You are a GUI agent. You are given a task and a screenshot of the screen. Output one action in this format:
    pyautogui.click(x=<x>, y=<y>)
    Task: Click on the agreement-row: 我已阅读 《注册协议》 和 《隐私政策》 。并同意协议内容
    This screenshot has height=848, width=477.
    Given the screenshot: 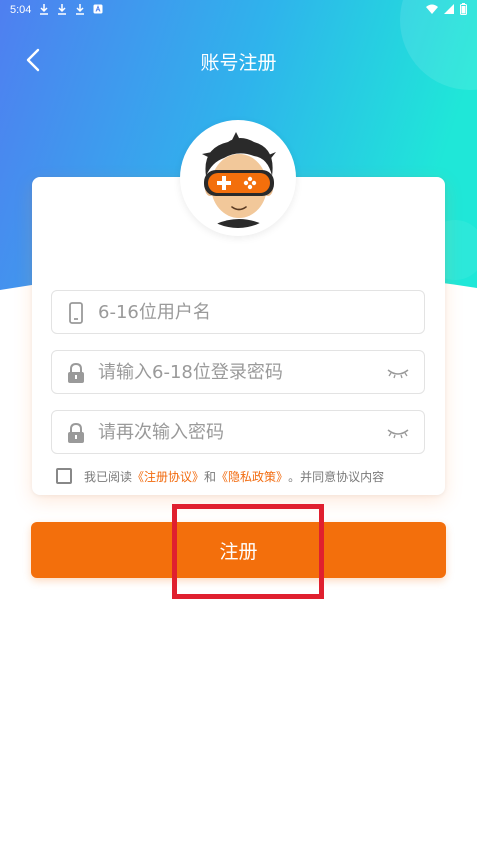 What is the action you would take?
    pyautogui.click(x=220, y=476)
    